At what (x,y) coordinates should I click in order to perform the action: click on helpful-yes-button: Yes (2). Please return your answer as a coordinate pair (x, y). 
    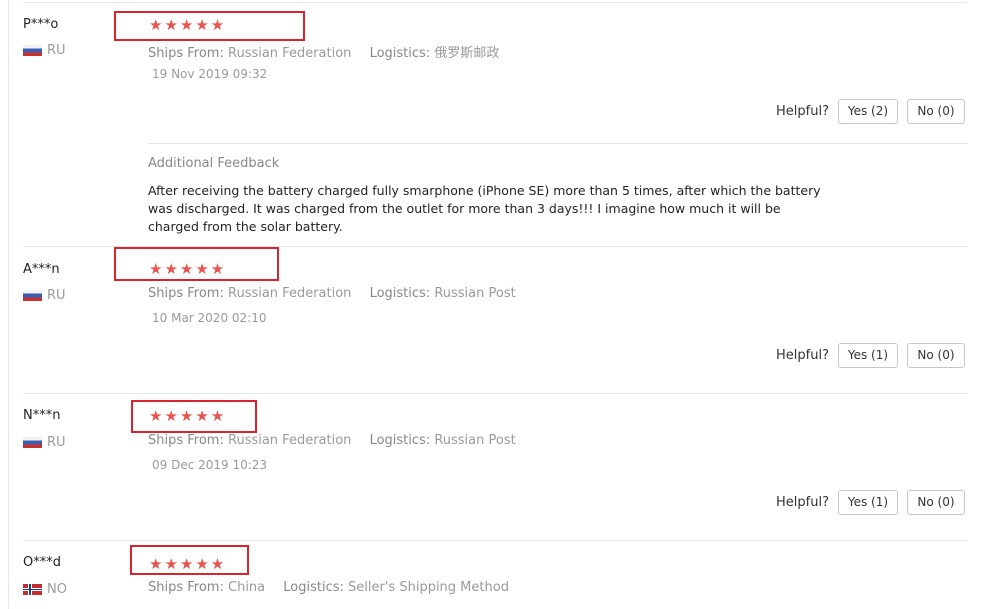
    Looking at the image, I should click on (867, 111).